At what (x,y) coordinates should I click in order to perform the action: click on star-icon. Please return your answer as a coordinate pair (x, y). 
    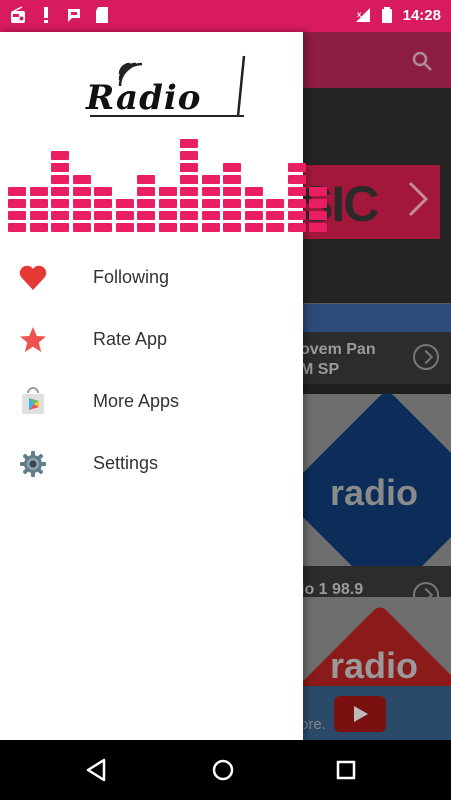
    Looking at the image, I should click on (33, 339).